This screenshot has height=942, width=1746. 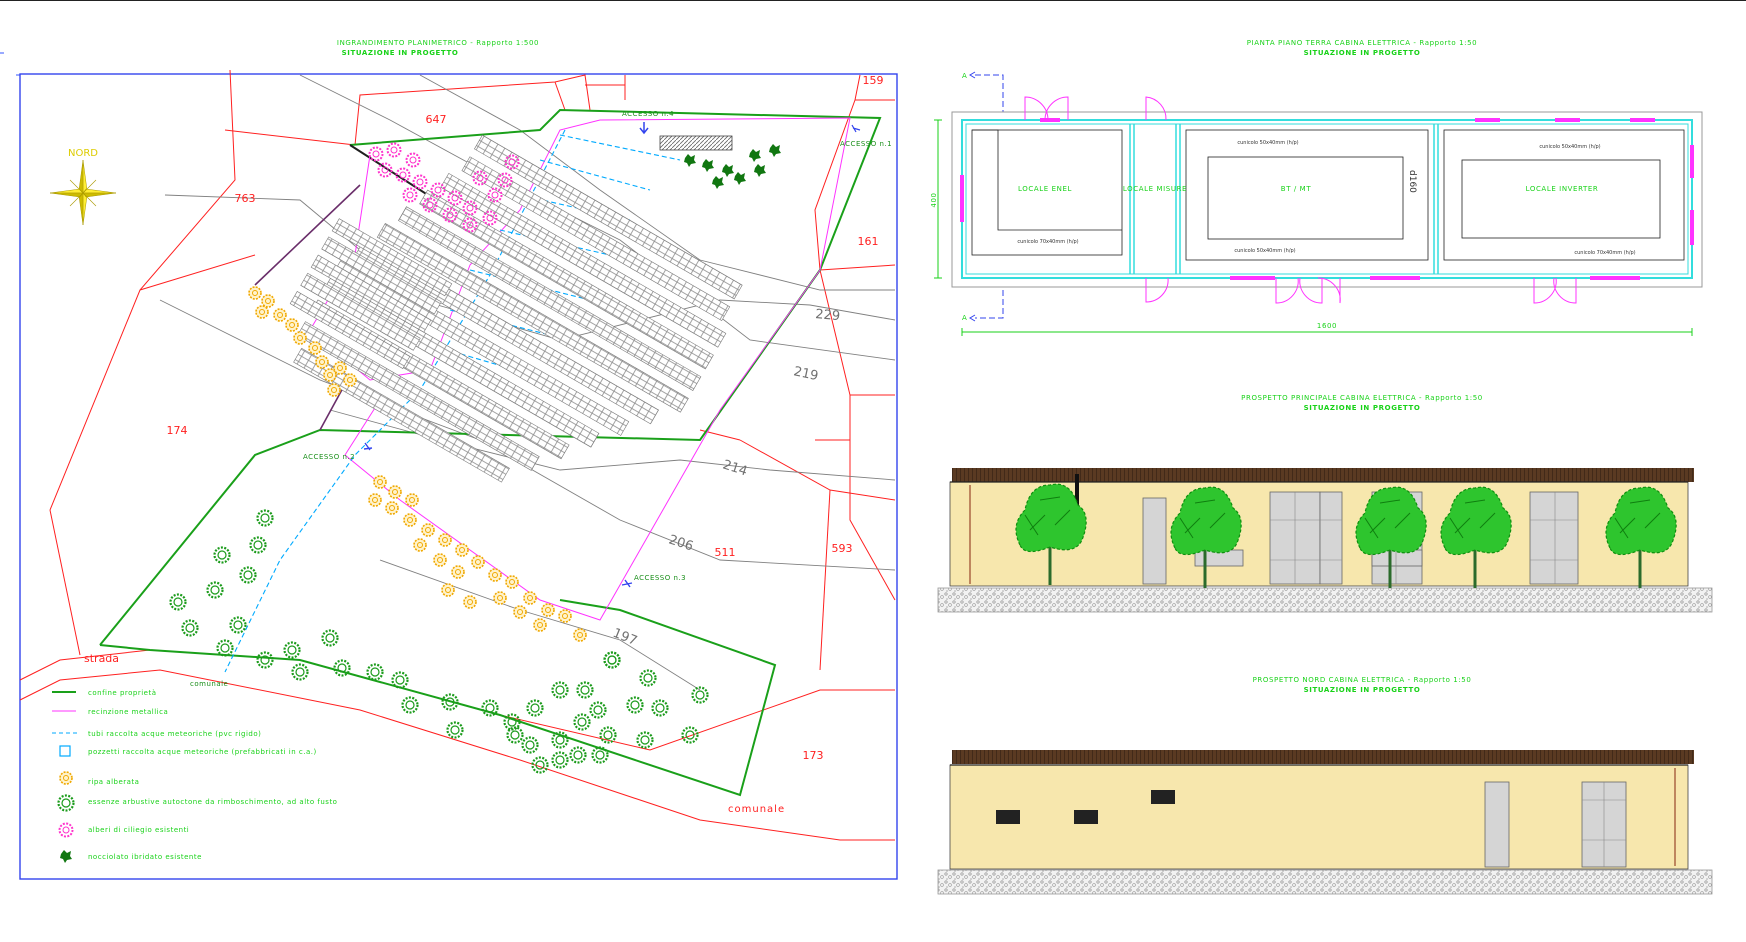 What do you see at coordinates (1362, 408) in the screenshot?
I see `front-elevation-subtitle: SITUAZIONE IN PROGETTO` at bounding box center [1362, 408].